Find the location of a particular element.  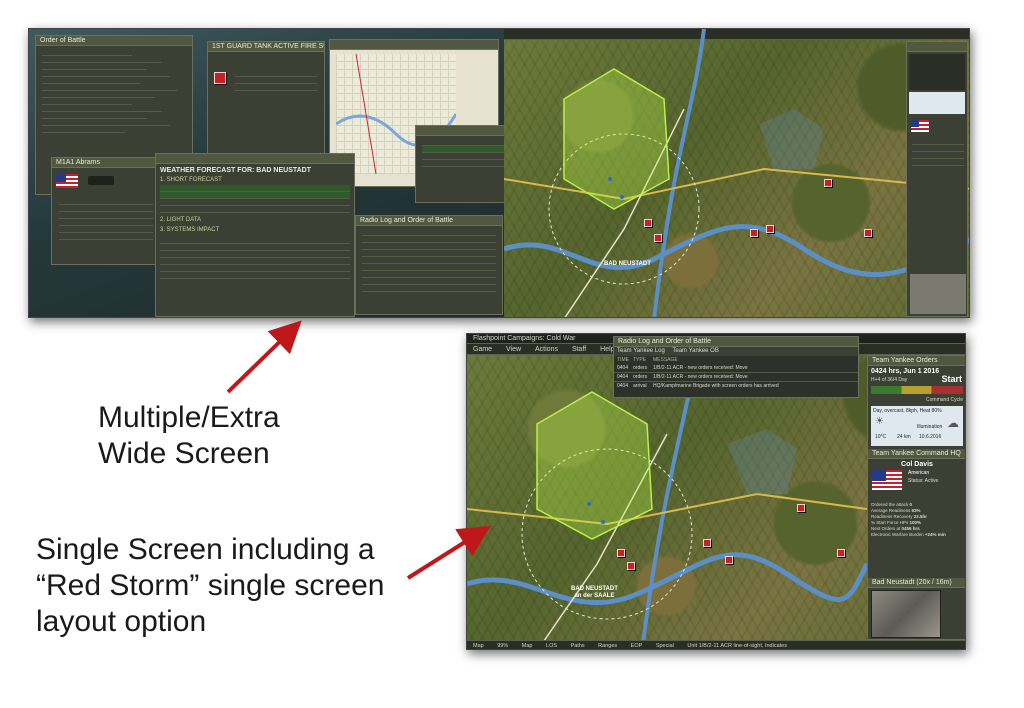

cycle-bars is located at coordinates (917, 390).